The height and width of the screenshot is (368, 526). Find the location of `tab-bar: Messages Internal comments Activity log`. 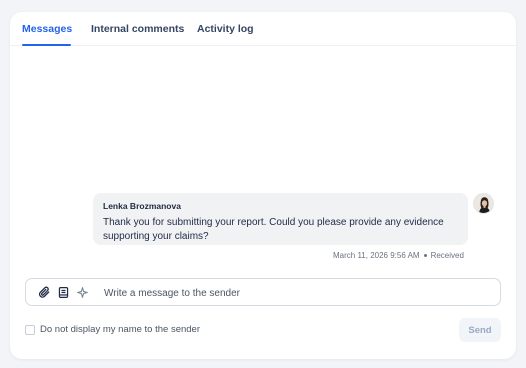

tab-bar: Messages Internal comments Activity log is located at coordinates (263, 29).